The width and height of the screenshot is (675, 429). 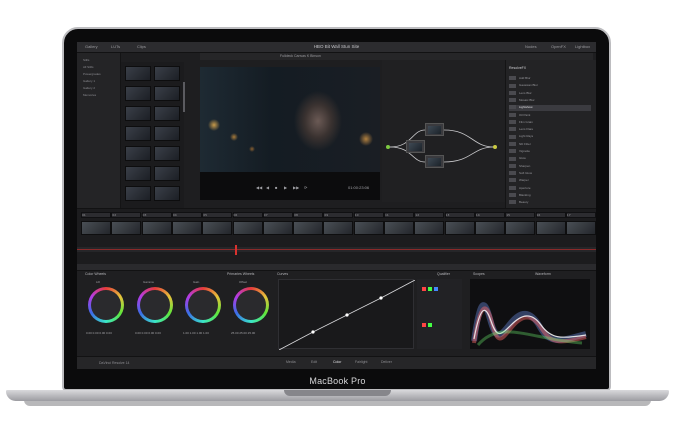 What do you see at coordinates (337, 362) in the screenshot?
I see `page-color: Color` at bounding box center [337, 362].